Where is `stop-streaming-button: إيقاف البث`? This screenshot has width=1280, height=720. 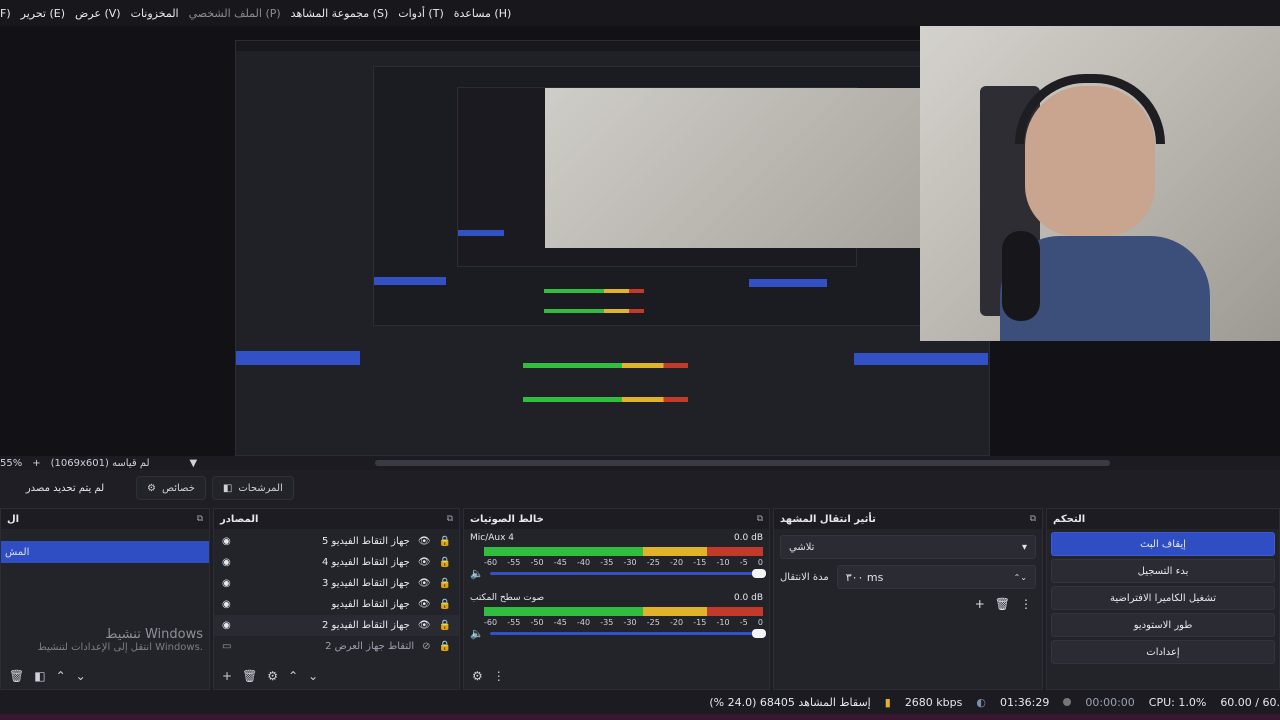
stop-streaming-button: إيقاف البث is located at coordinates (1163, 544).